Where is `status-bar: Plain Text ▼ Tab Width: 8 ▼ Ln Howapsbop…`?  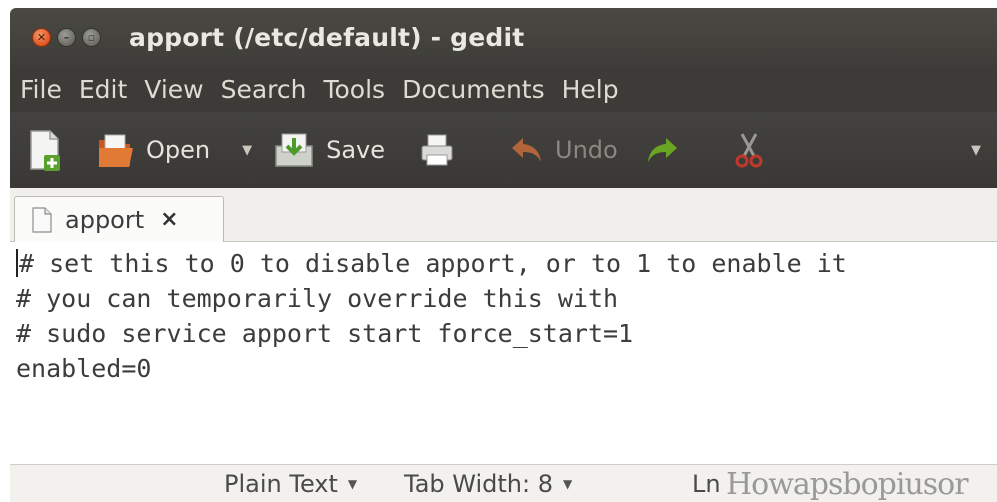
status-bar: Plain Text ▼ Tab Width: 8 ▼ Ln Howapsbop… is located at coordinates (503, 483).